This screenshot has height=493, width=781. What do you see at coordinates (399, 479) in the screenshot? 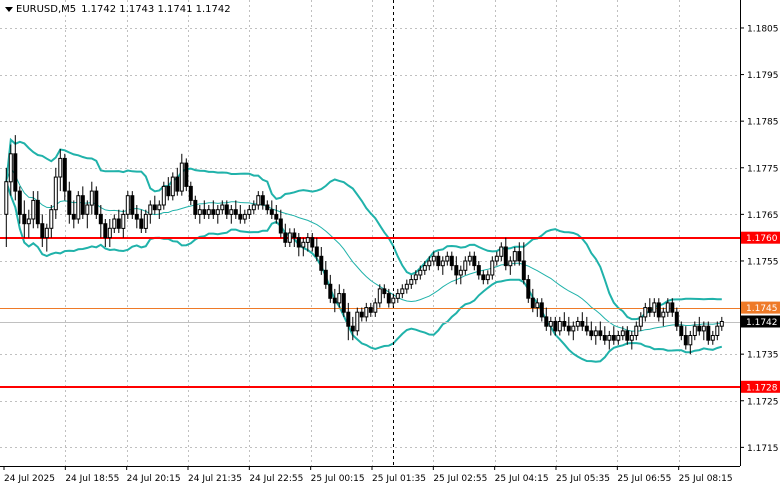
I see `time-tick-label: 25 Jul 01:35` at bounding box center [399, 479].